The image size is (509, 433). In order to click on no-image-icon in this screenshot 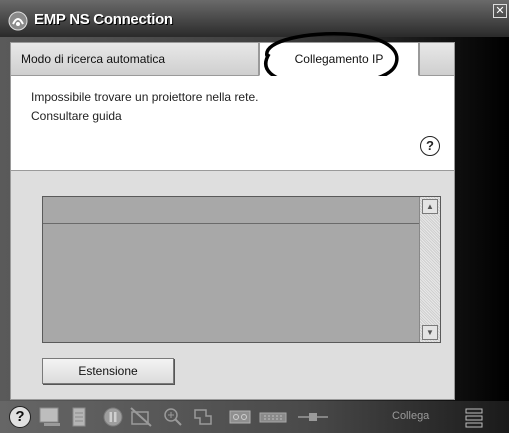, I will do `click(141, 417)`.